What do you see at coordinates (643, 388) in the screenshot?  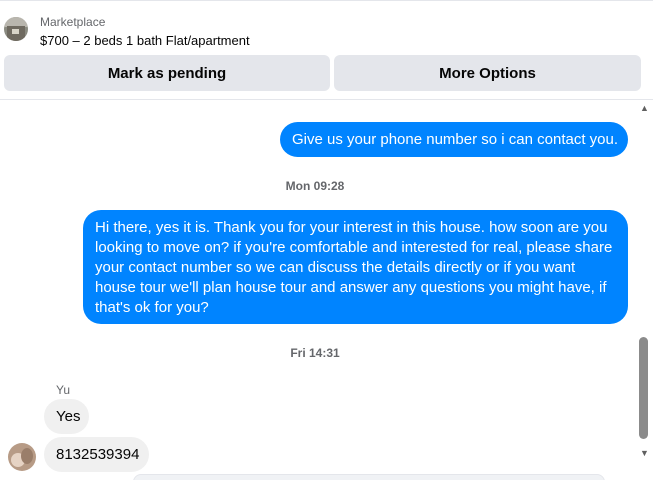 I see `scroll-thumb` at bounding box center [643, 388].